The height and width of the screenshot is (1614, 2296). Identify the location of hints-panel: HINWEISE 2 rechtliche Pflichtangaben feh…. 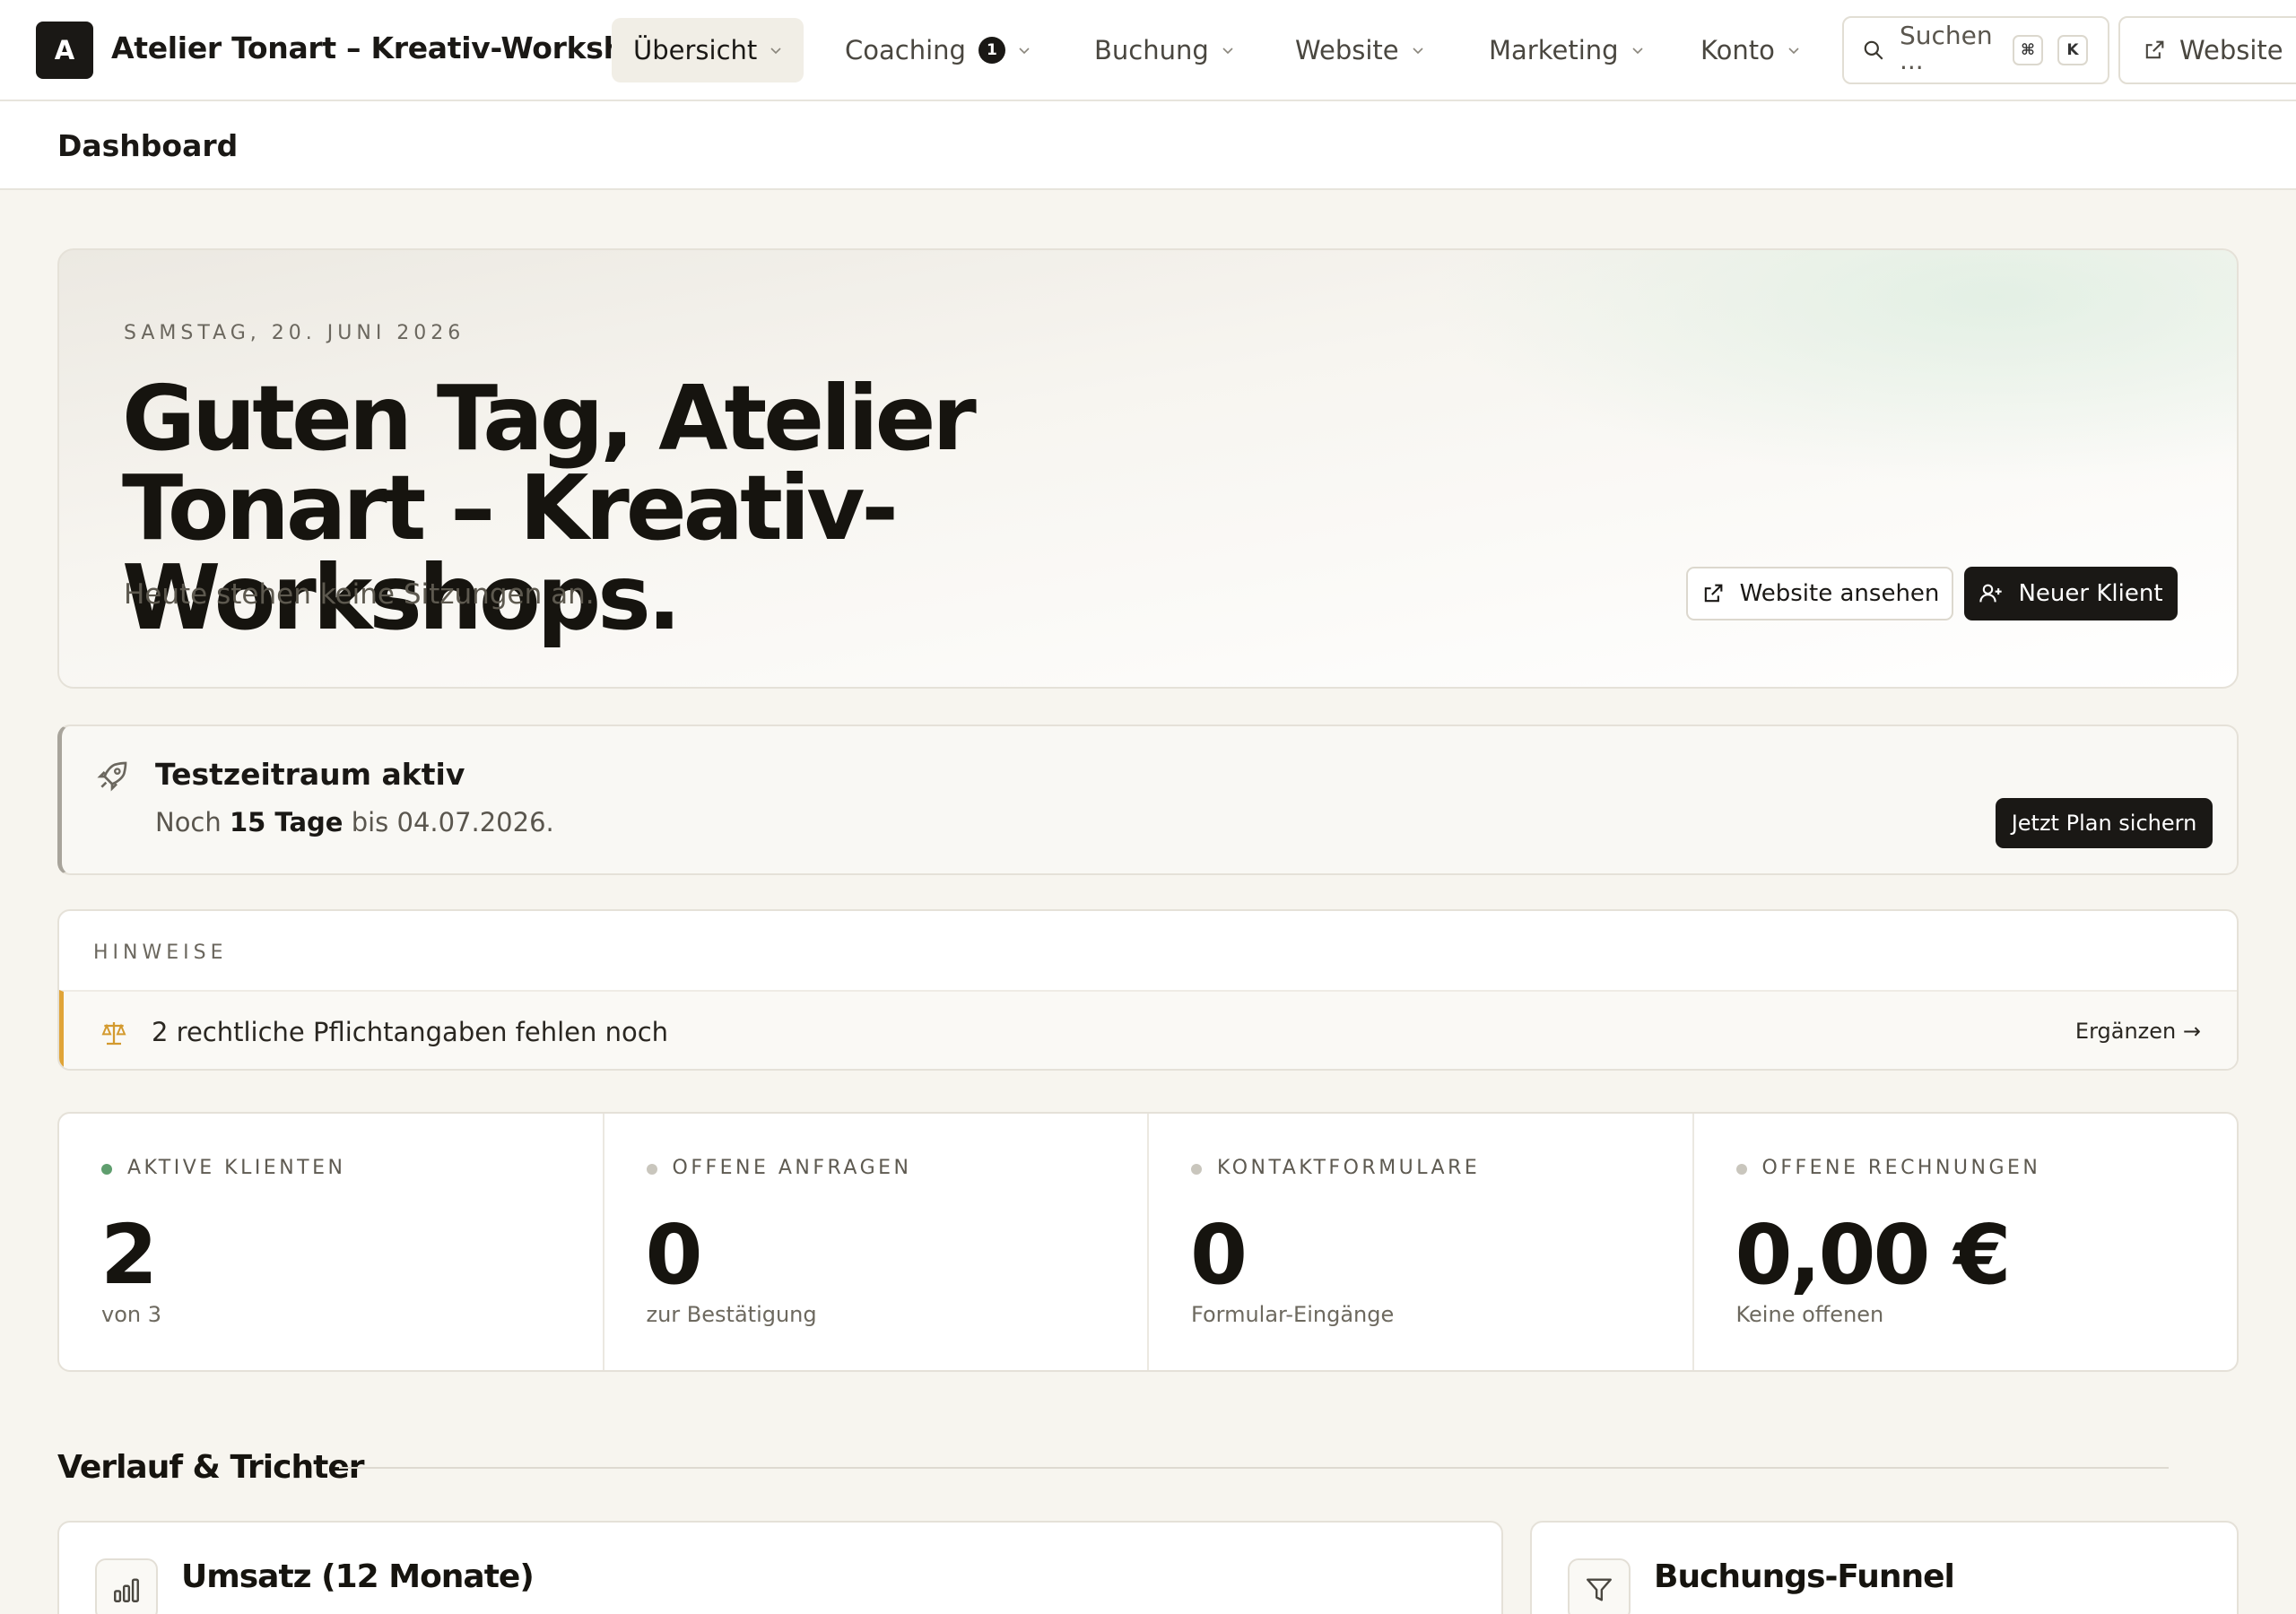
(1148, 990).